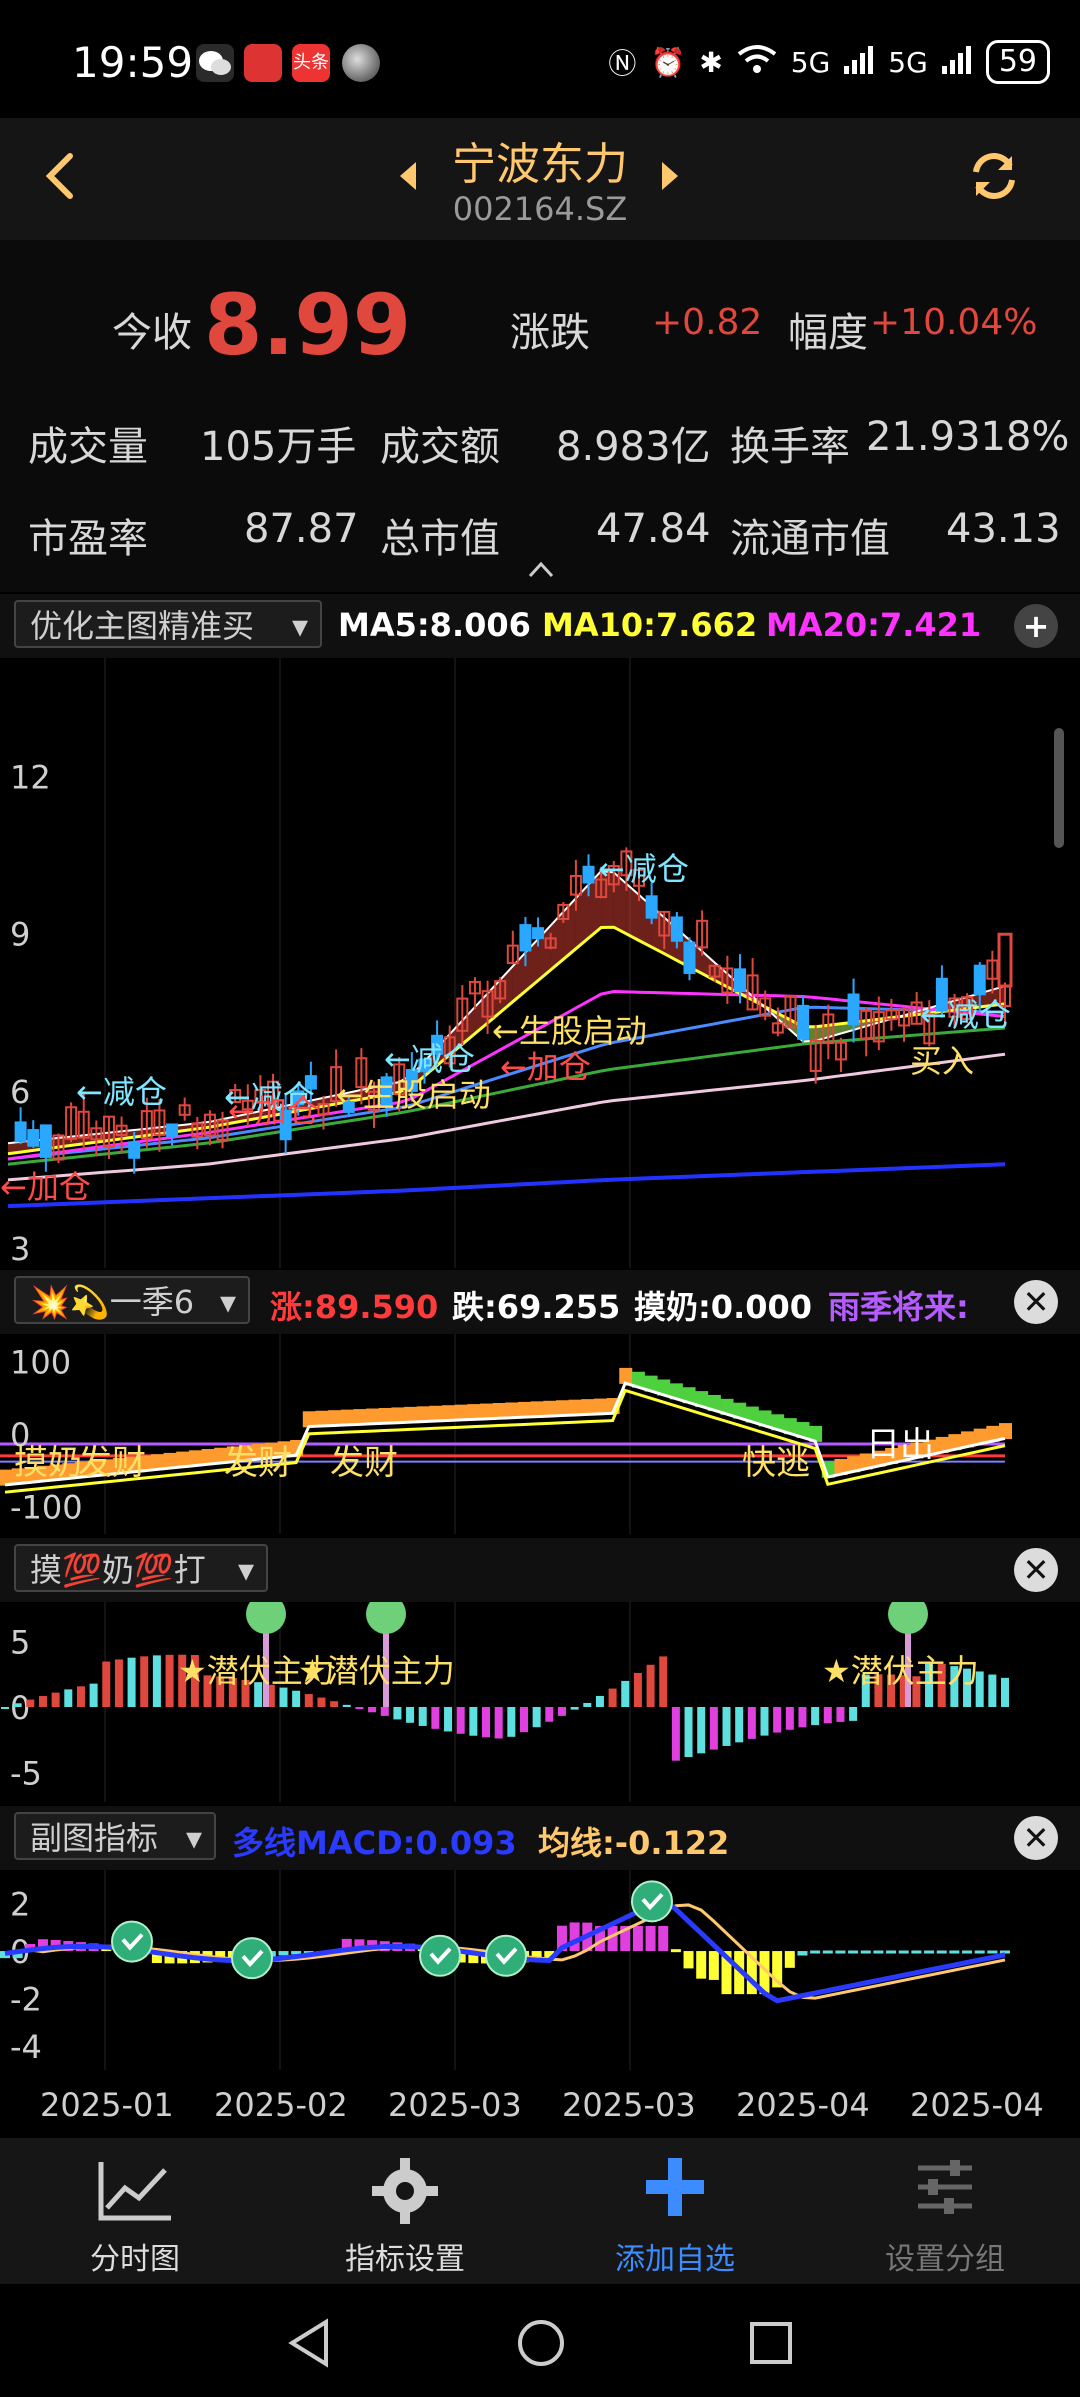 This screenshot has width=1080, height=2397. What do you see at coordinates (1005, 1431) in the screenshot?
I see `sub1-block` at bounding box center [1005, 1431].